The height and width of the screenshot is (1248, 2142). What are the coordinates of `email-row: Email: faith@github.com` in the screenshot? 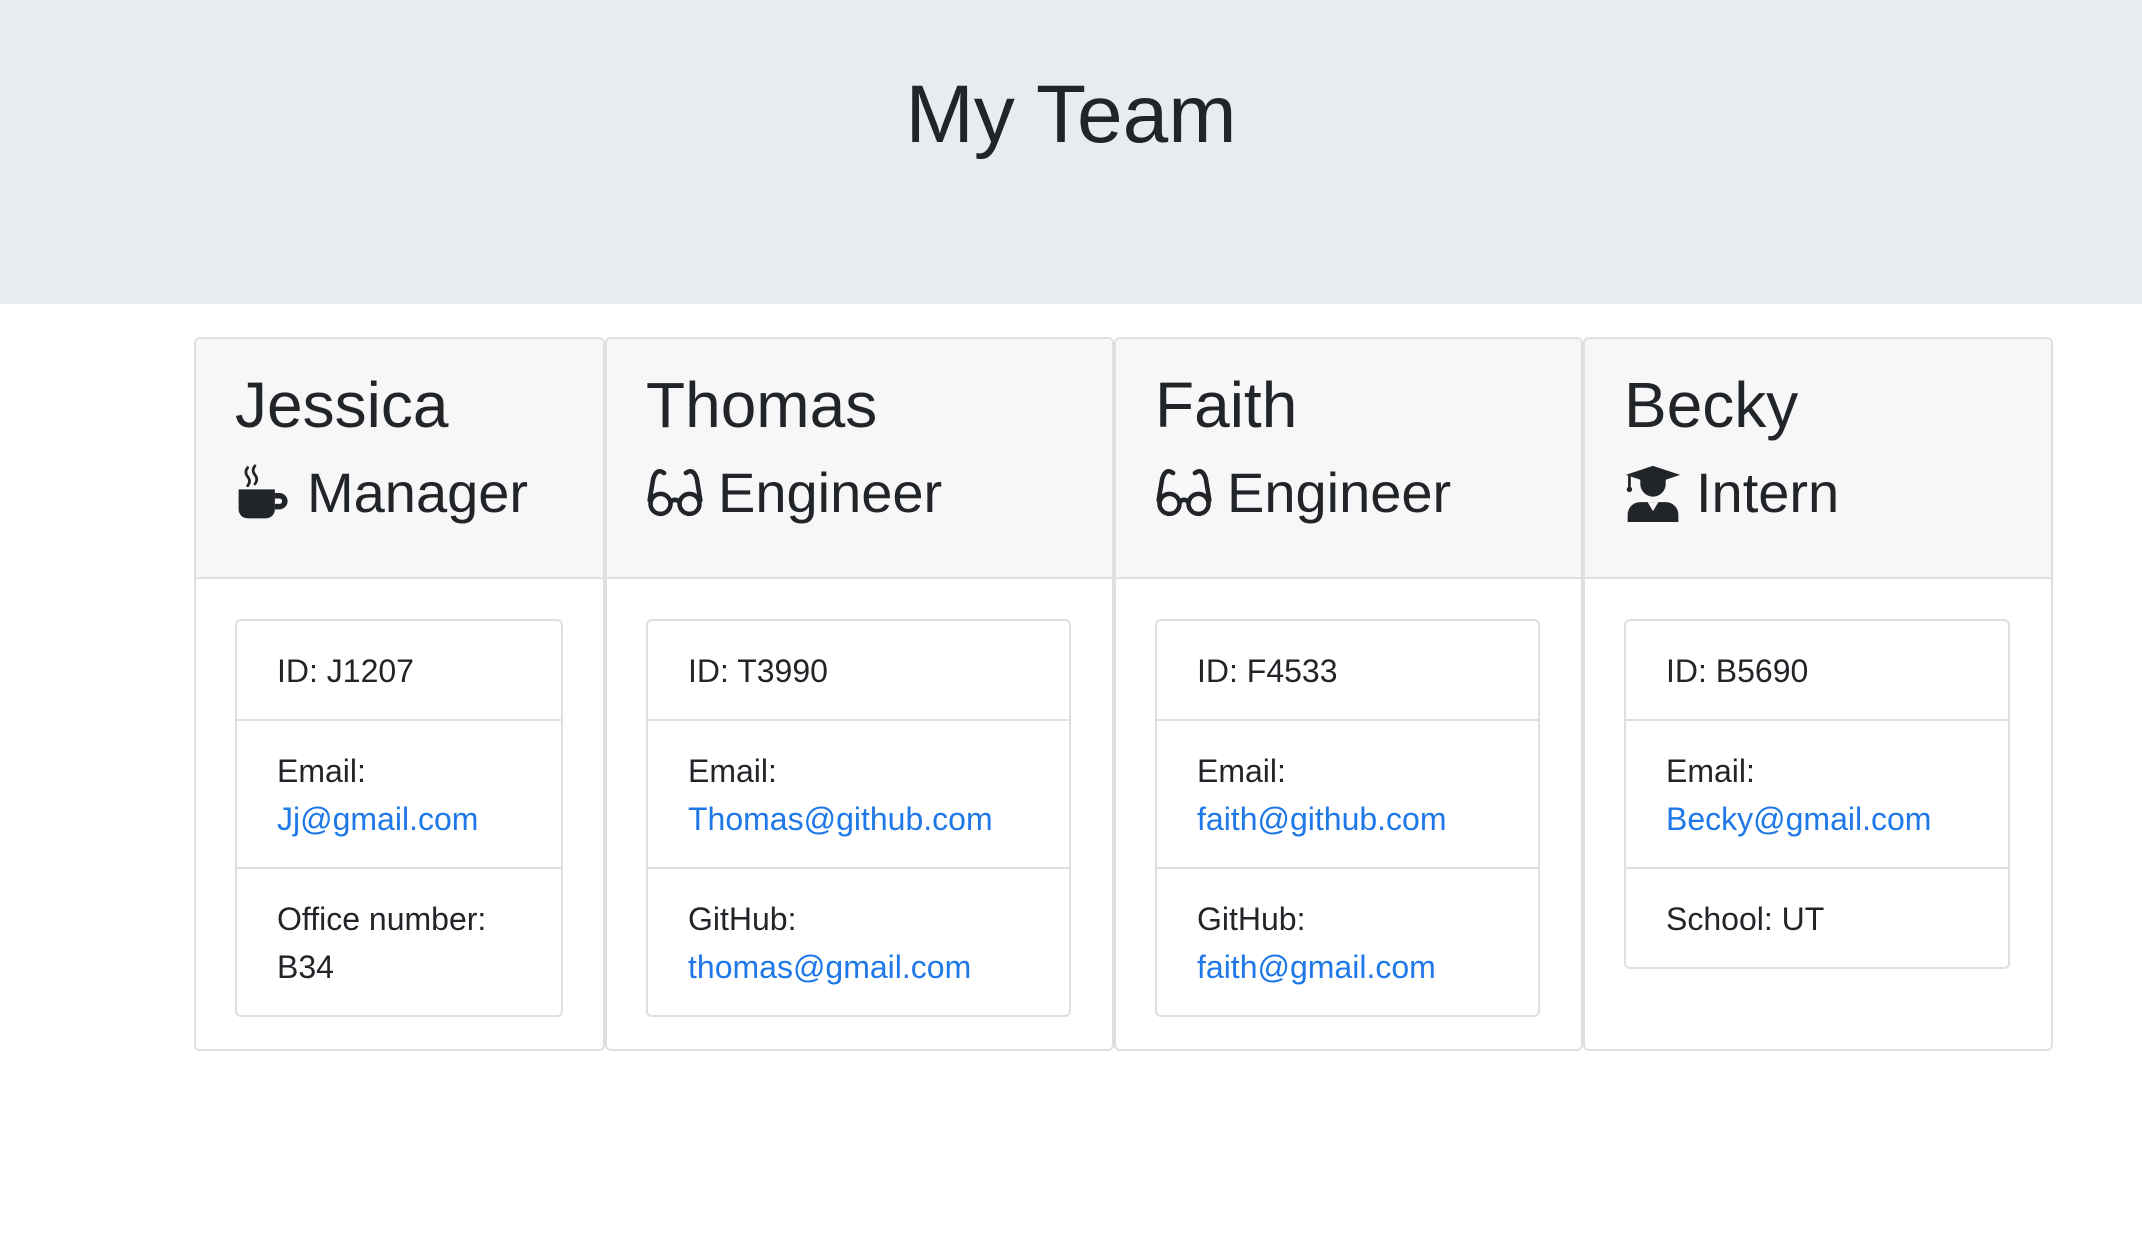 It's located at (1347, 795).